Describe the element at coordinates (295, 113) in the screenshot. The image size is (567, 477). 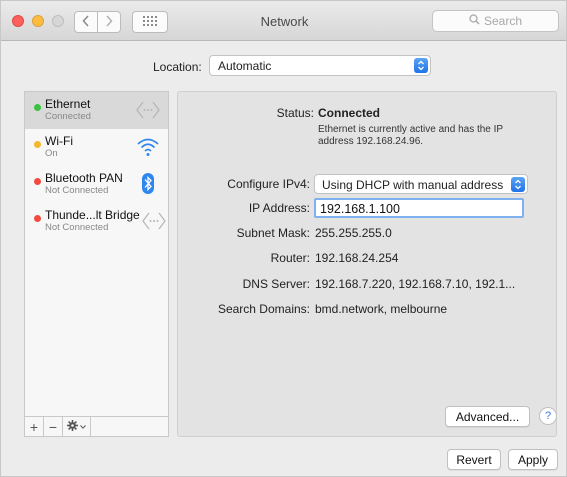
I see `status-label: Status:` at that location.